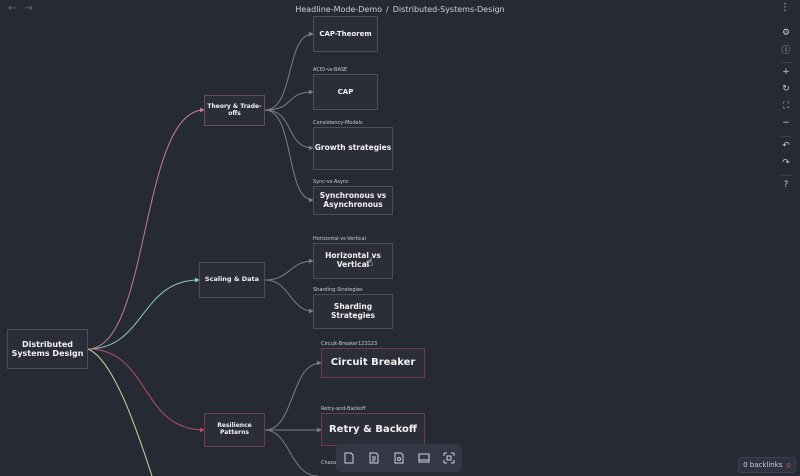 Image resolution: width=800 pixels, height=476 pixels. Describe the element at coordinates (338, 123) in the screenshot. I see `leaf-label: Consistency-Models` at that location.